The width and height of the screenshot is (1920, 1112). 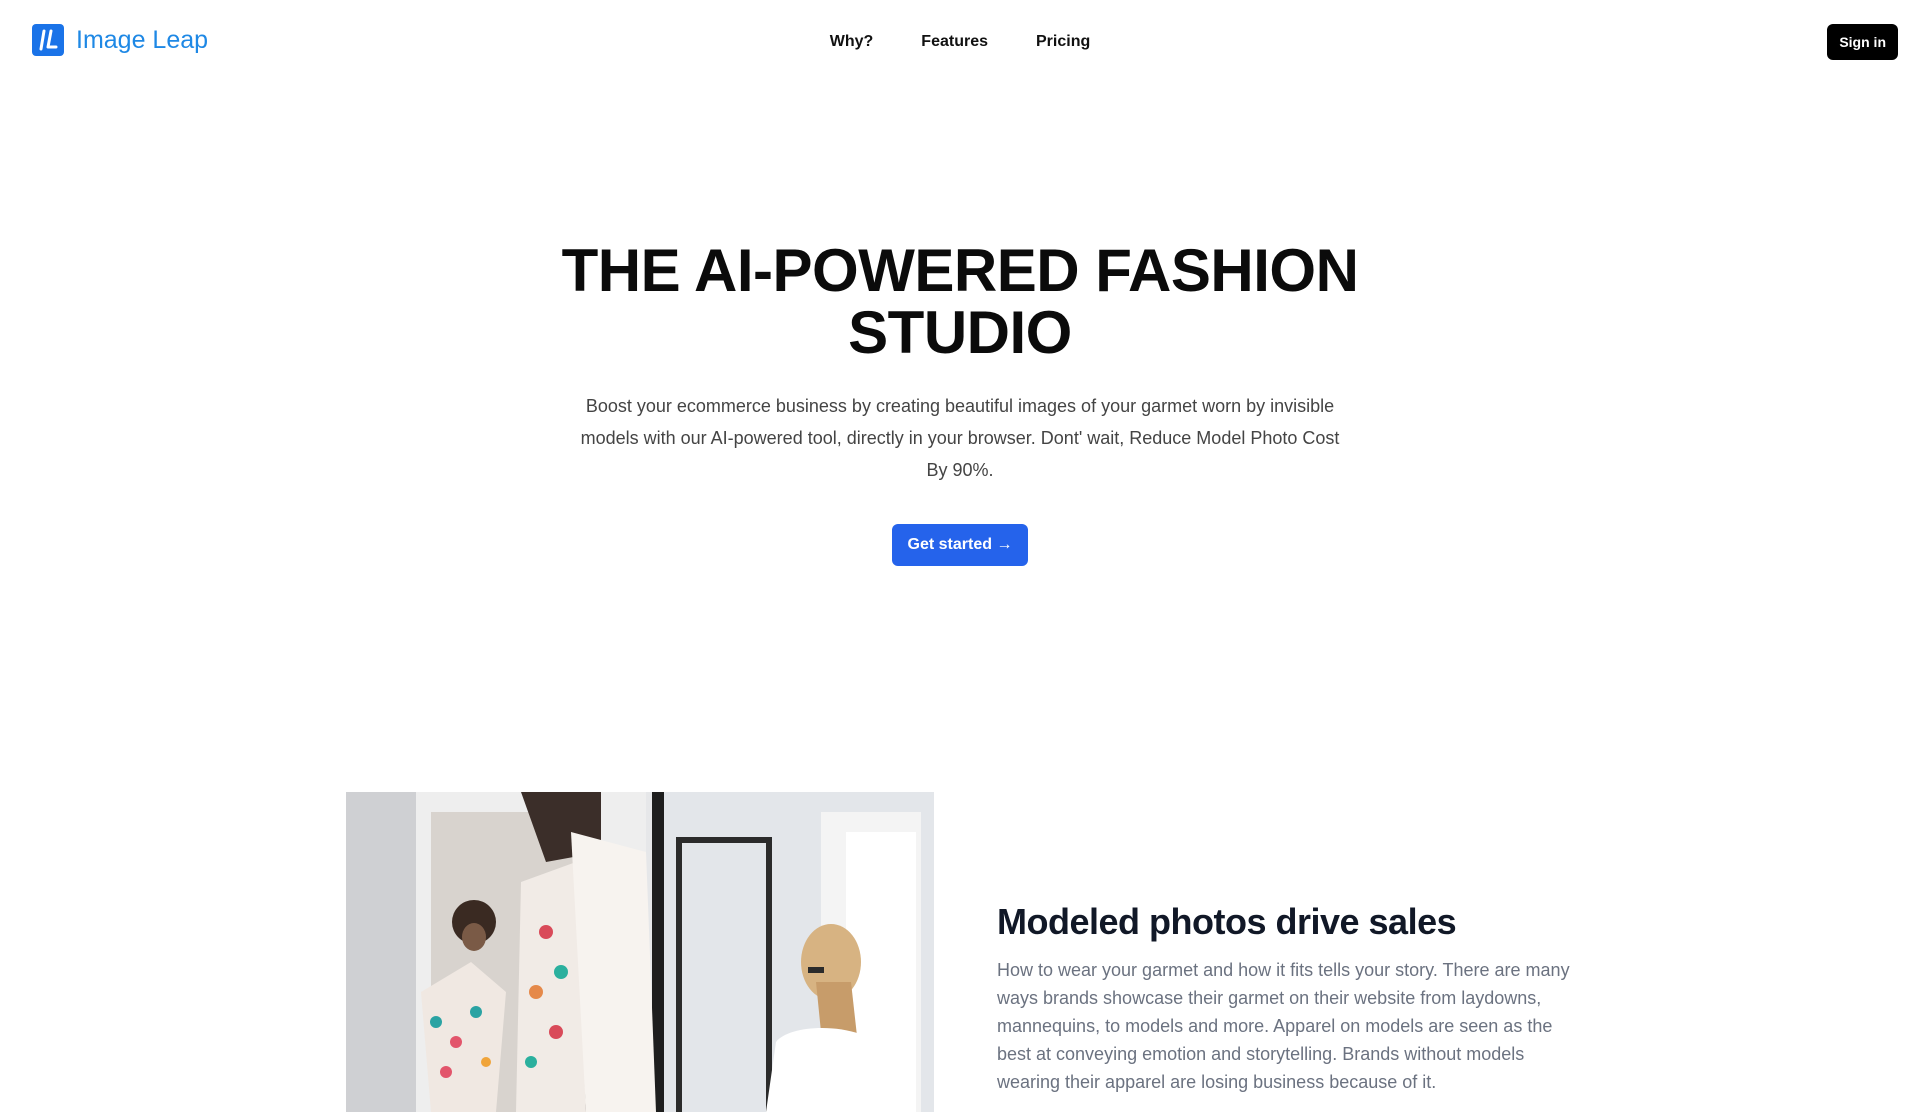 I want to click on top-navigation-bar: Image Leap Why? Features Pricing Sign in, so click(x=960, y=42).